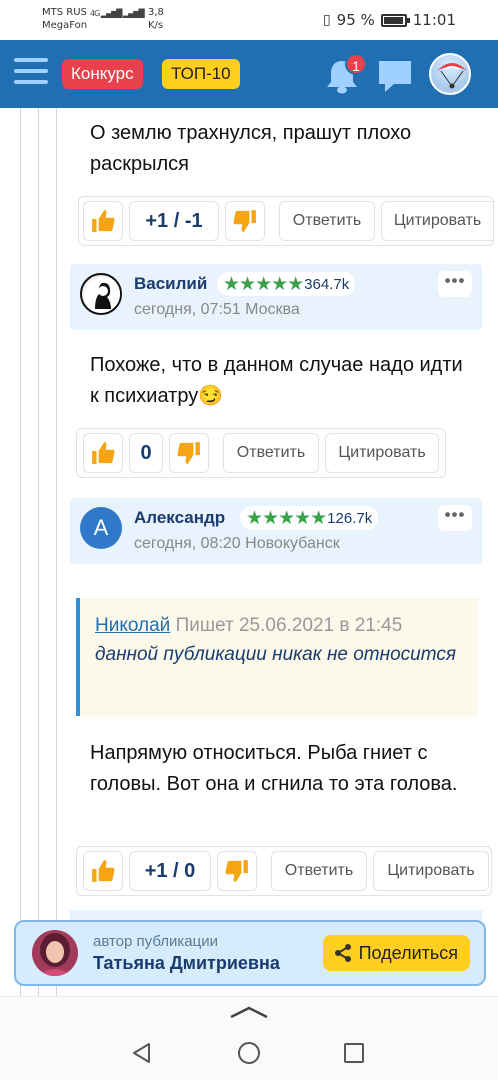  Describe the element at coordinates (450, 74) in the screenshot. I see `user-avatar` at that location.